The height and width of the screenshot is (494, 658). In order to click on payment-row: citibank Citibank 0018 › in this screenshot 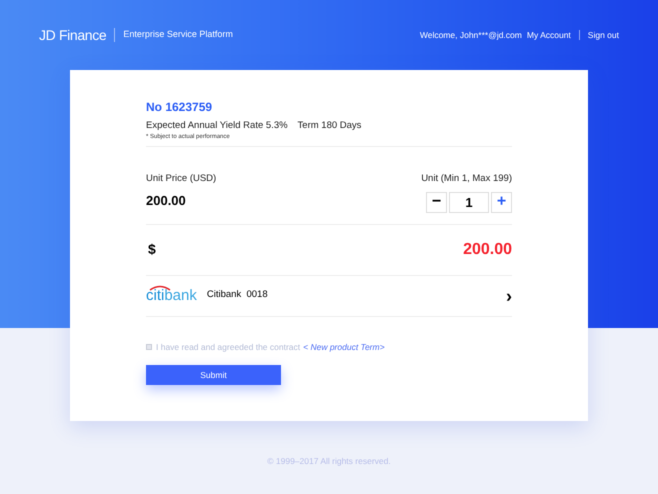, I will do `click(329, 296)`.